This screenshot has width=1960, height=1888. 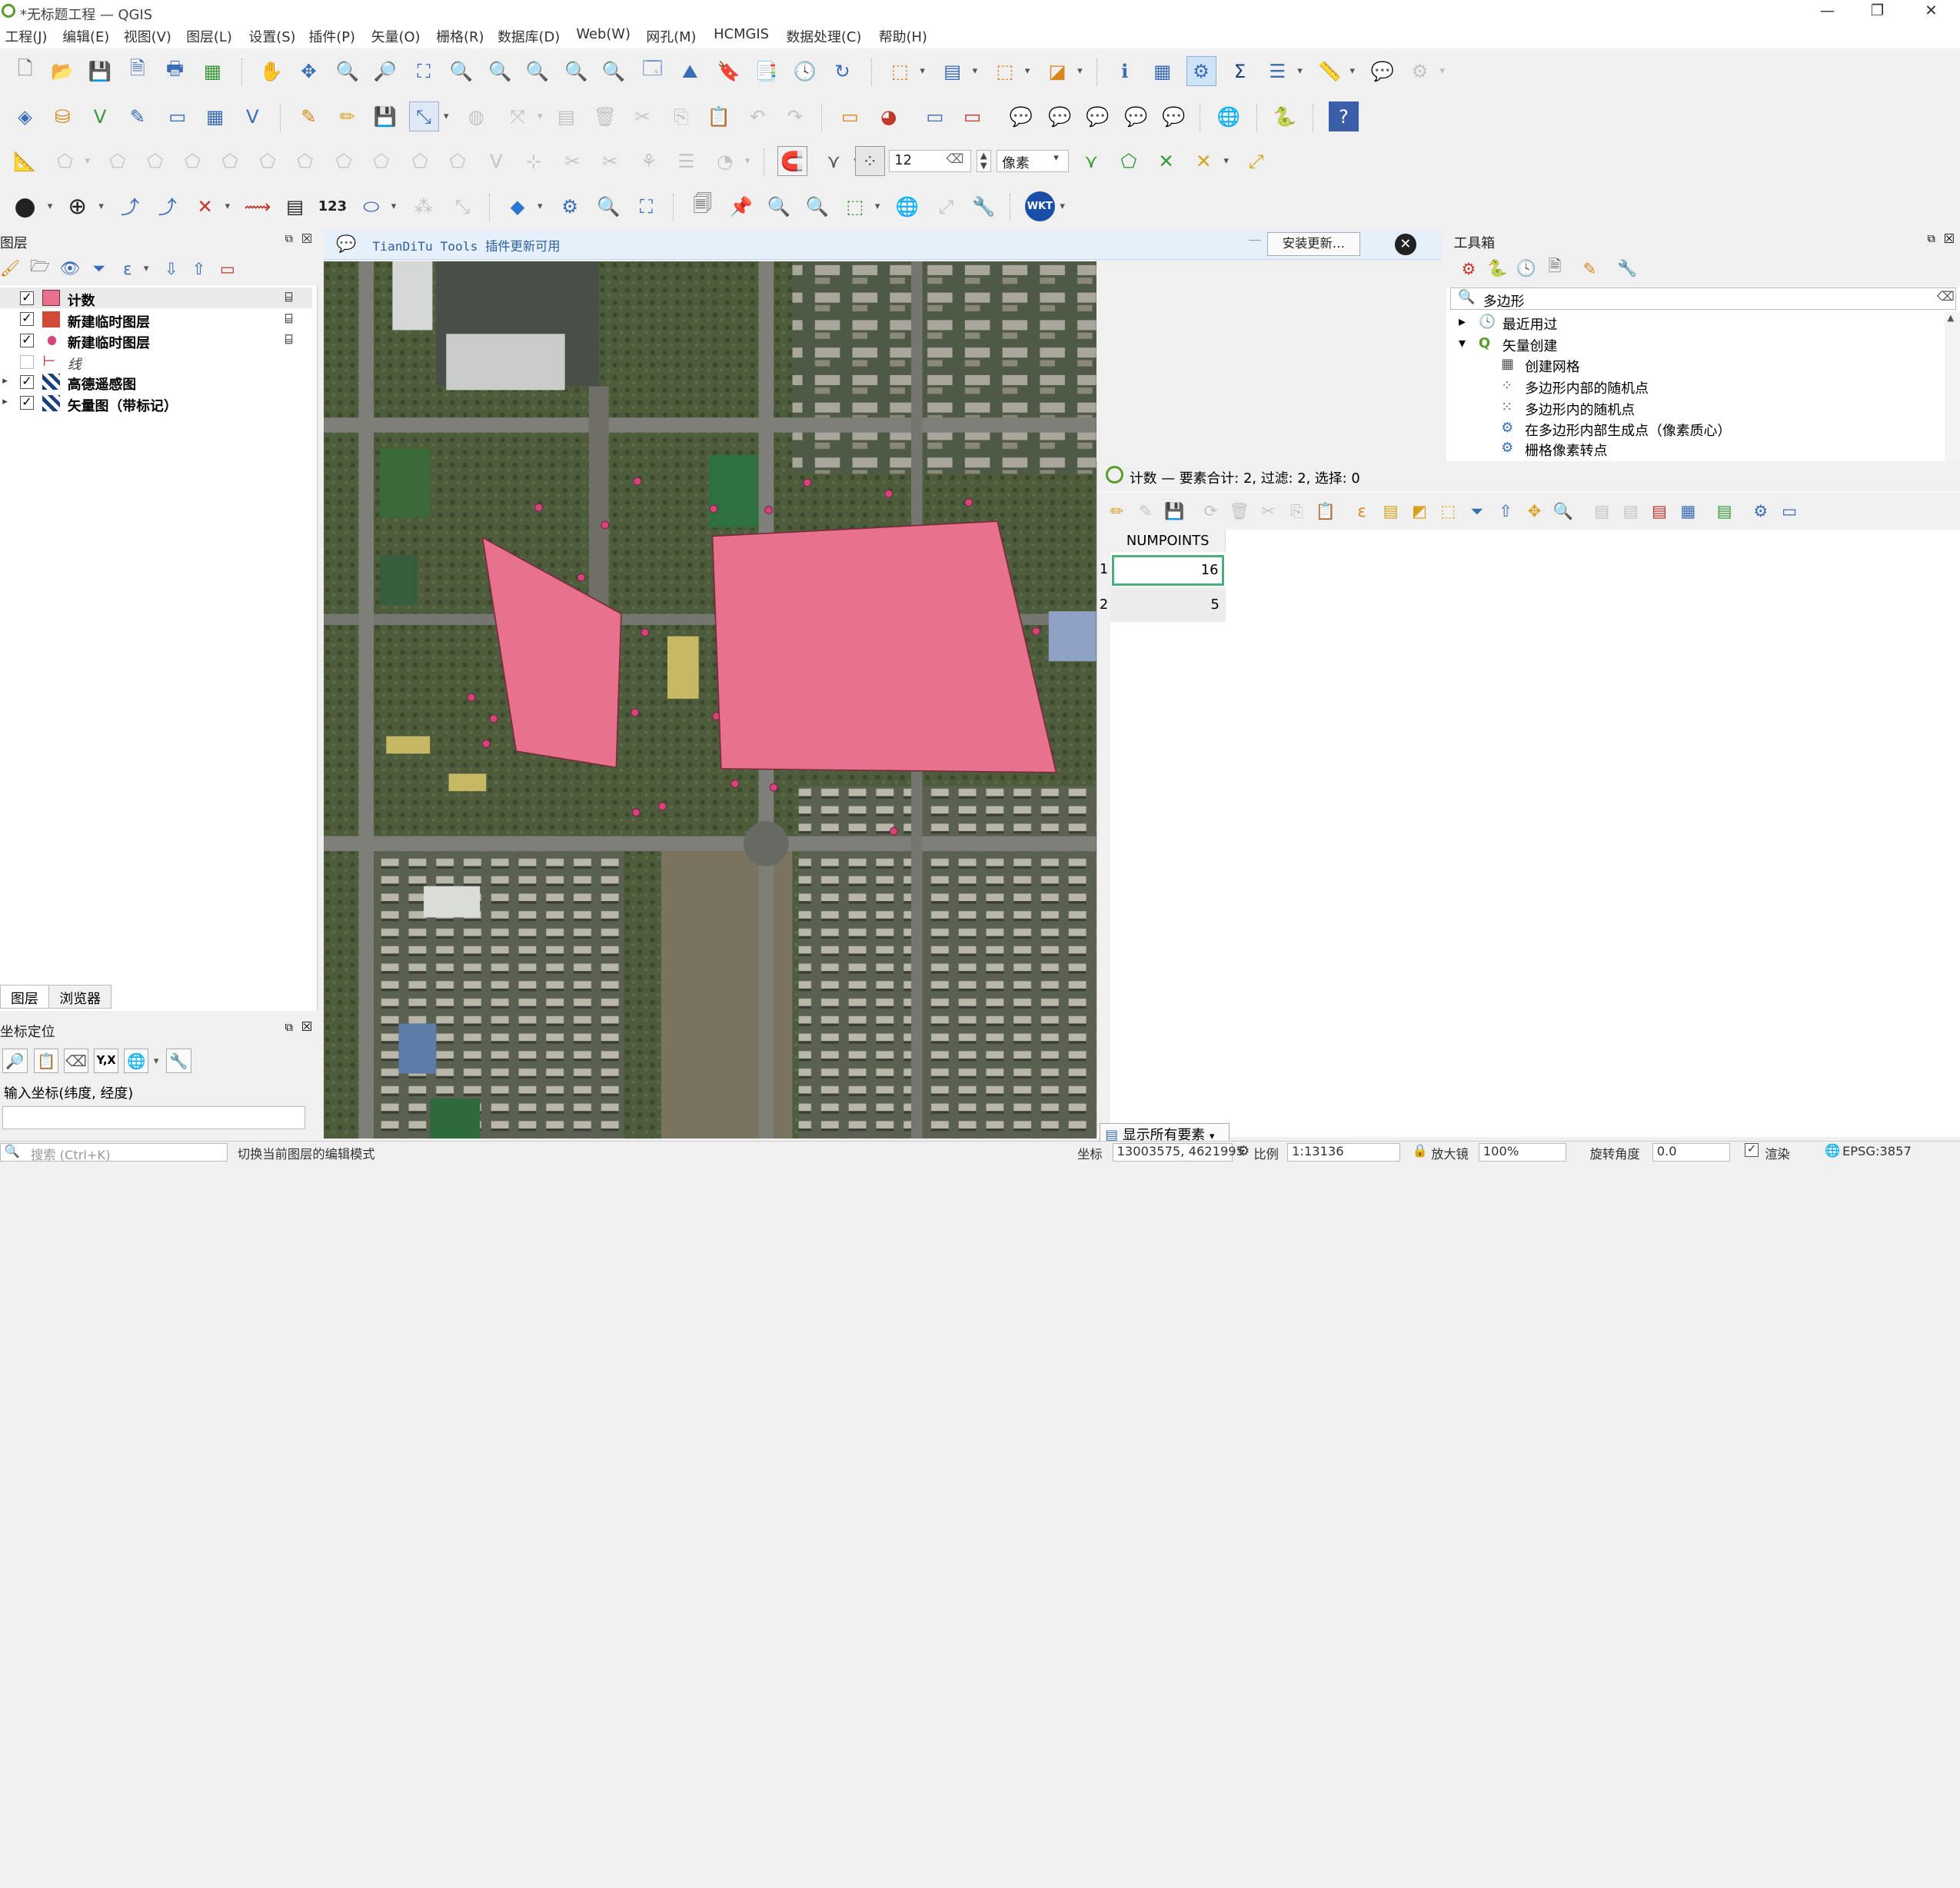 I want to click on layer-checkbox, so click(x=27, y=361).